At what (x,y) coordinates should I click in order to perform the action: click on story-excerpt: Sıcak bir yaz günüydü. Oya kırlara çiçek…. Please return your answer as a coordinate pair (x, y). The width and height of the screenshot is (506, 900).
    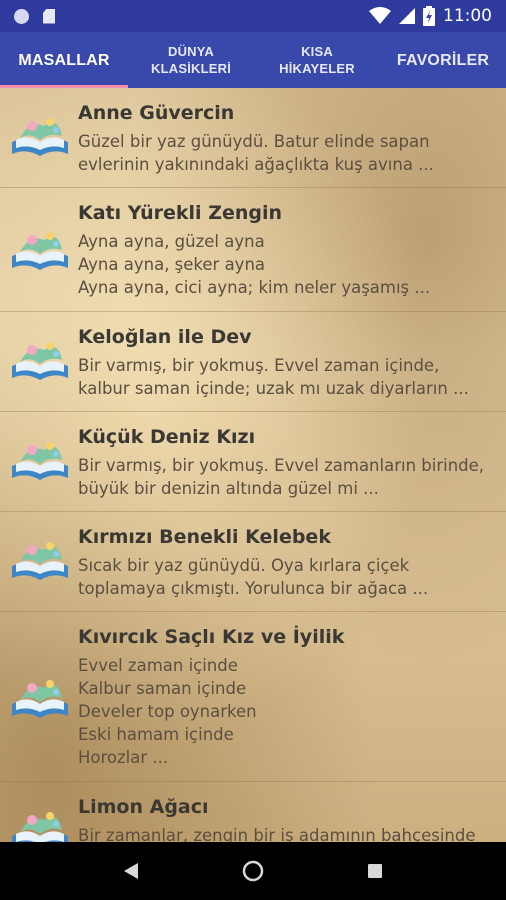
    Looking at the image, I should click on (253, 577).